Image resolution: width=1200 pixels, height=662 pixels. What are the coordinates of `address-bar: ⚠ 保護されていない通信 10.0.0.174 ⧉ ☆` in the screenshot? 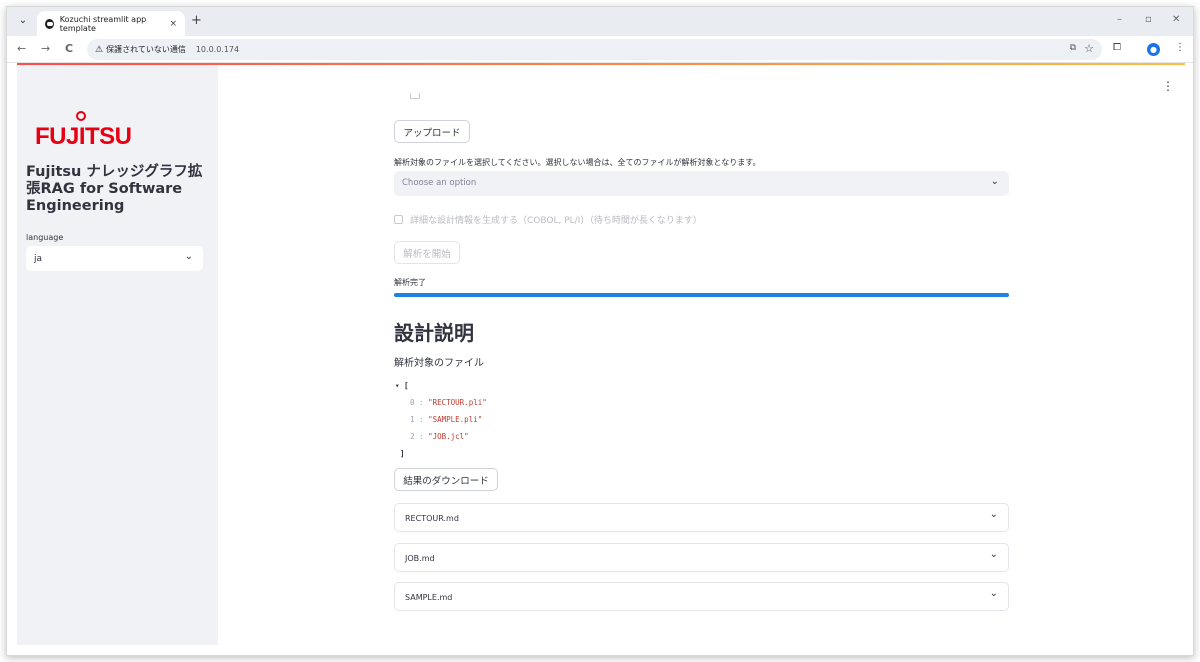 It's located at (594, 49).